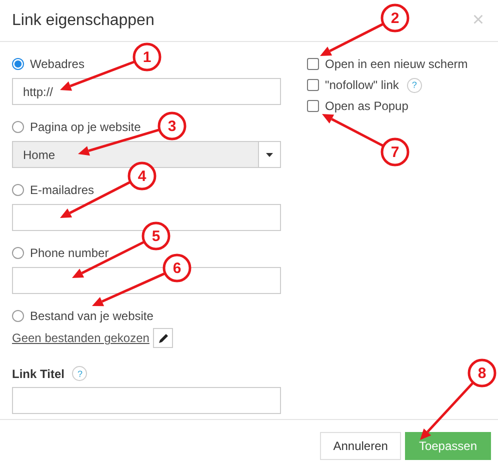 The height and width of the screenshot is (469, 498). I want to click on input-field: http://, so click(146, 91).